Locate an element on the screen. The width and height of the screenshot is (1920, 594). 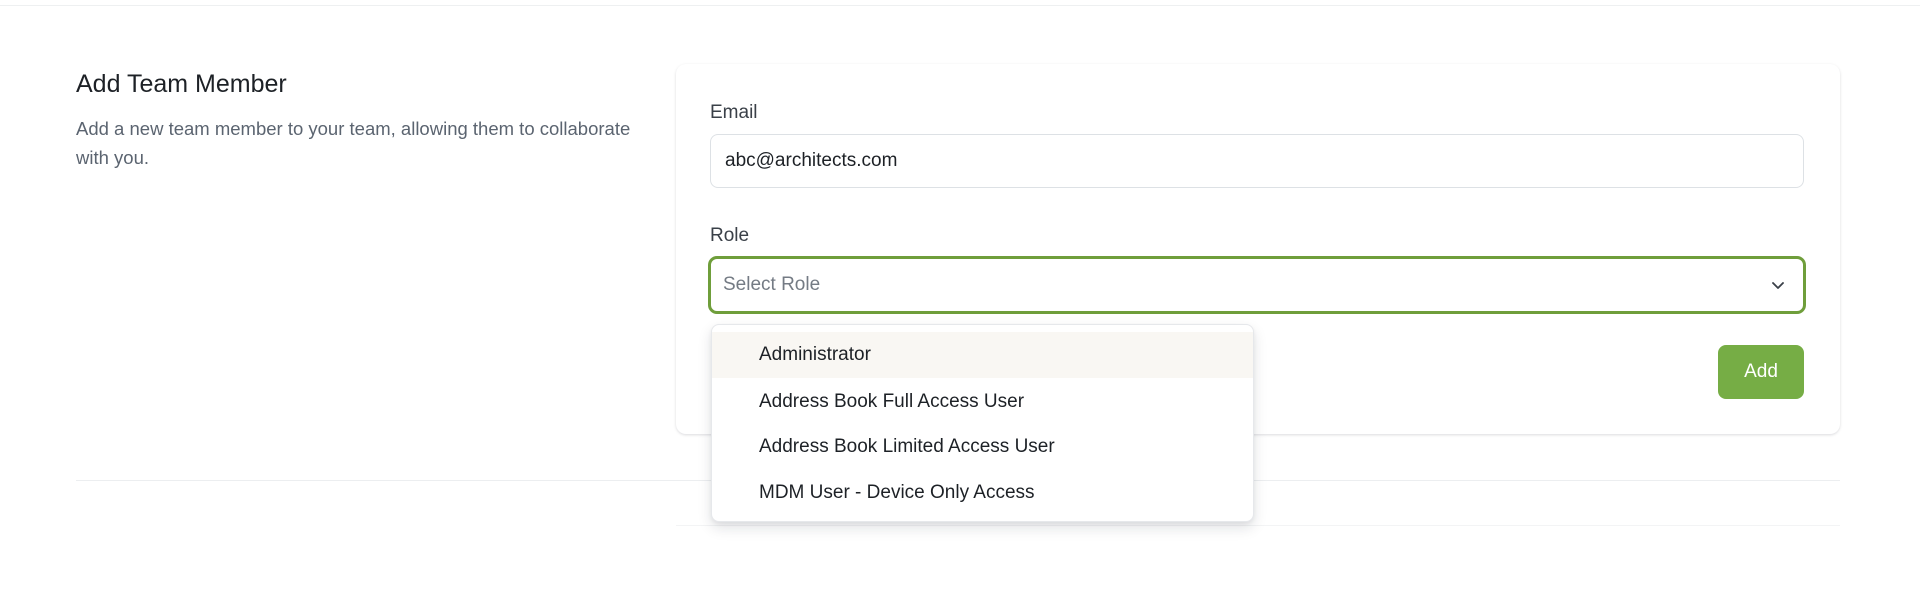
email-input is located at coordinates (1257, 161).